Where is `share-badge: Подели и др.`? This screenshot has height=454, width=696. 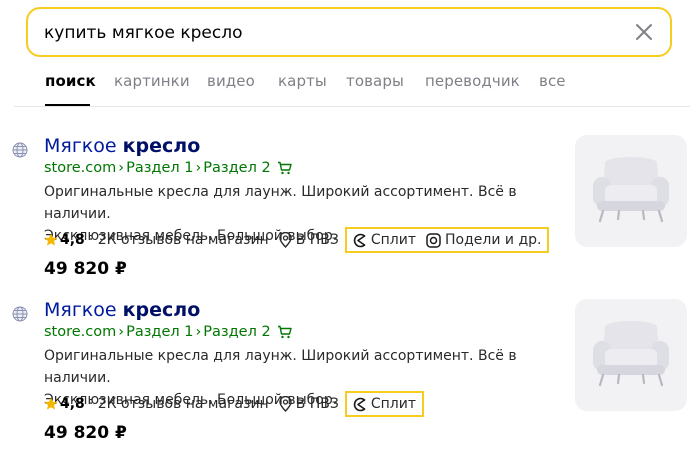 share-badge: Подели и др. is located at coordinates (483, 240).